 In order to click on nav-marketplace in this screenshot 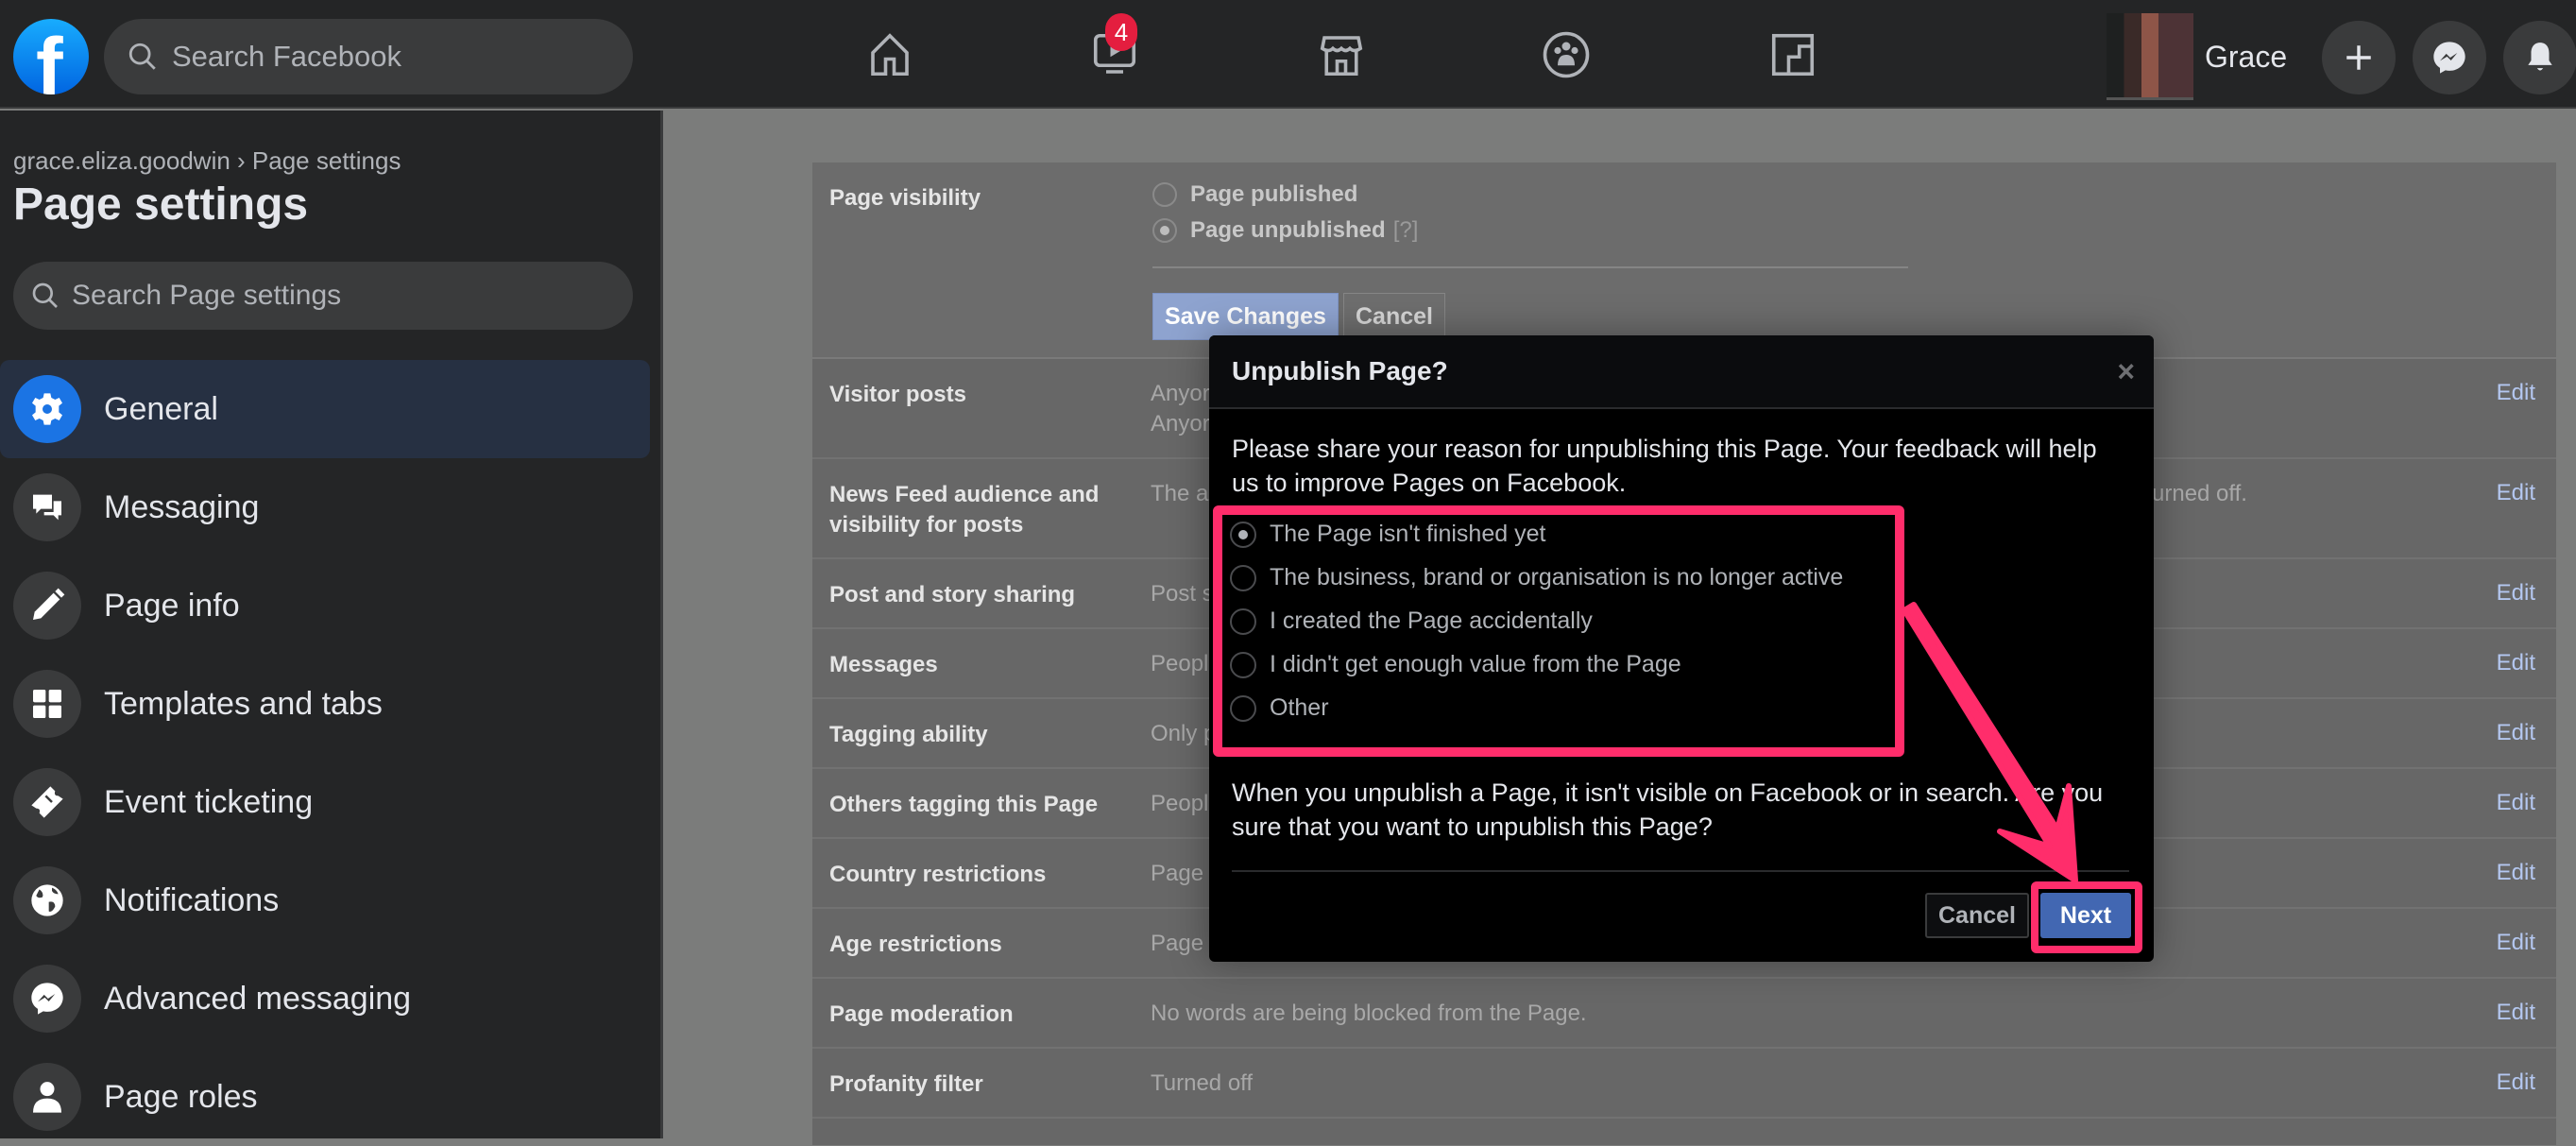, I will do `click(1342, 55)`.